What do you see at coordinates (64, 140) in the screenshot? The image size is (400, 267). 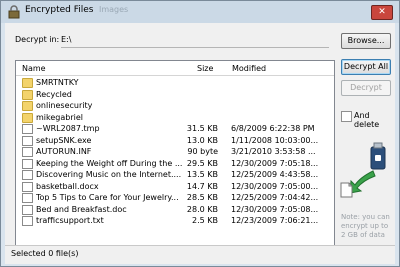 I see `item-name: setupSNK.exe` at bounding box center [64, 140].